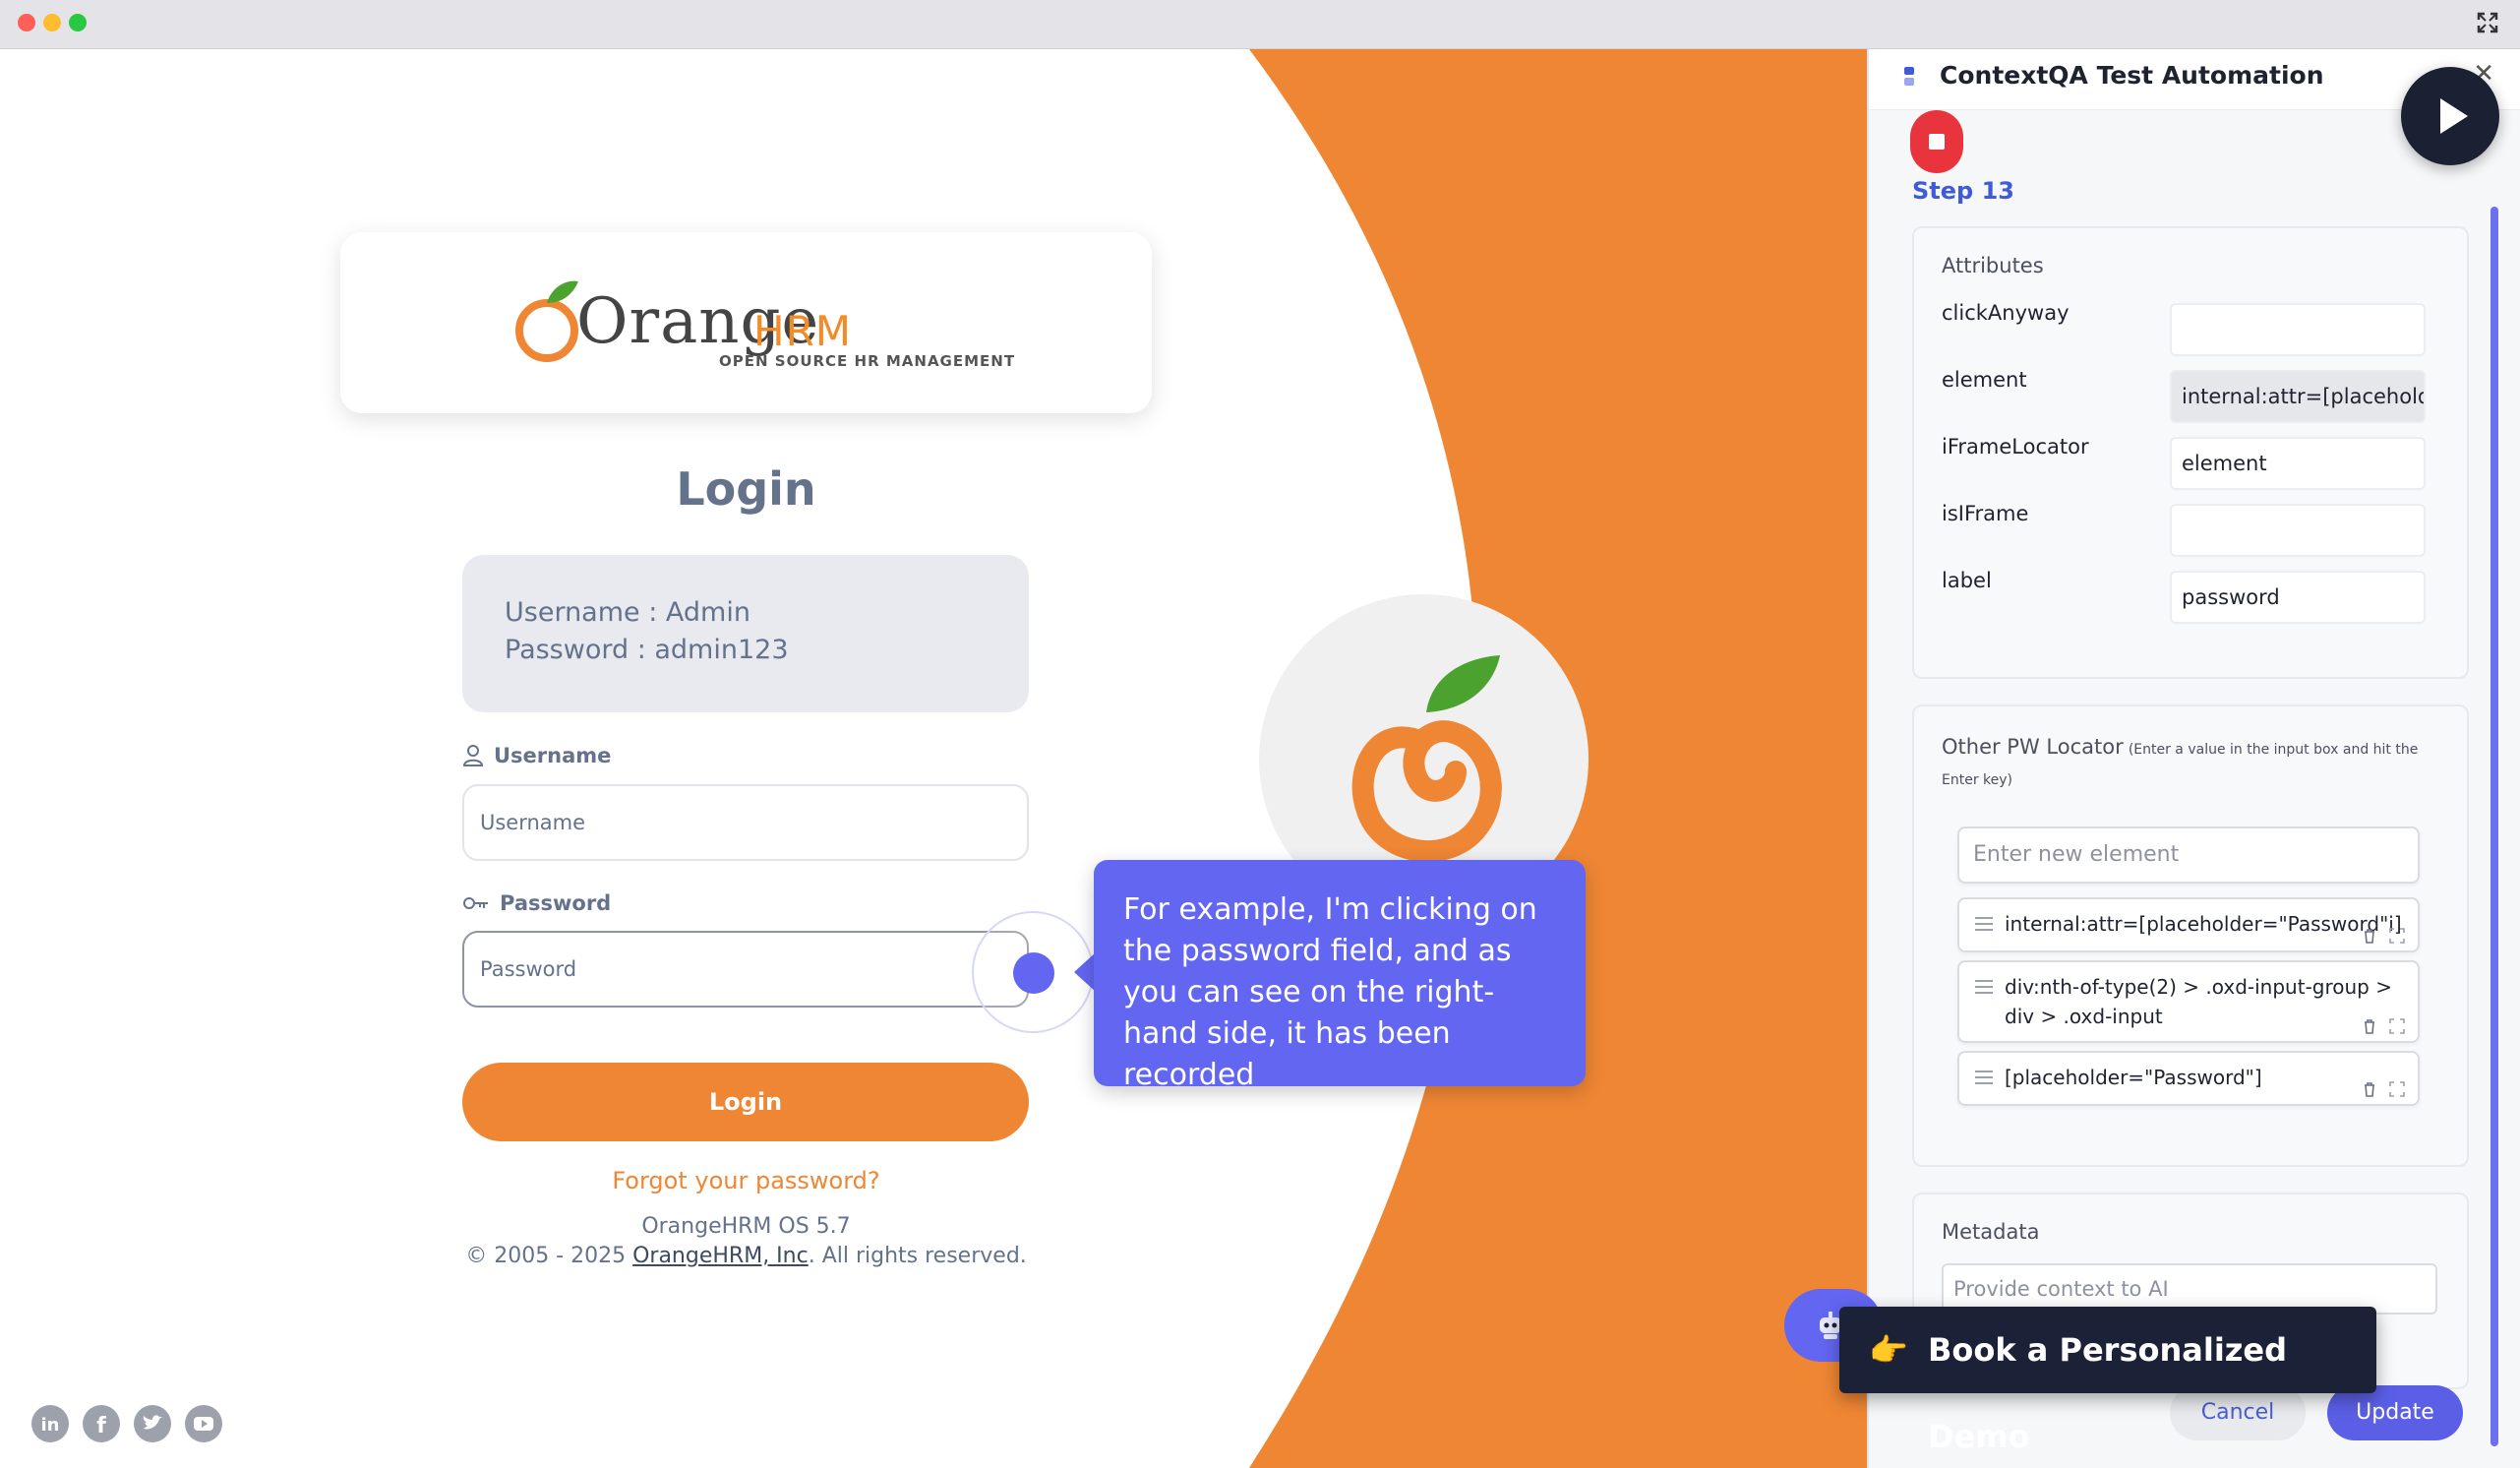 The width and height of the screenshot is (2520, 1468). What do you see at coordinates (1260, 24) in the screenshot?
I see `window-titlebar` at bounding box center [1260, 24].